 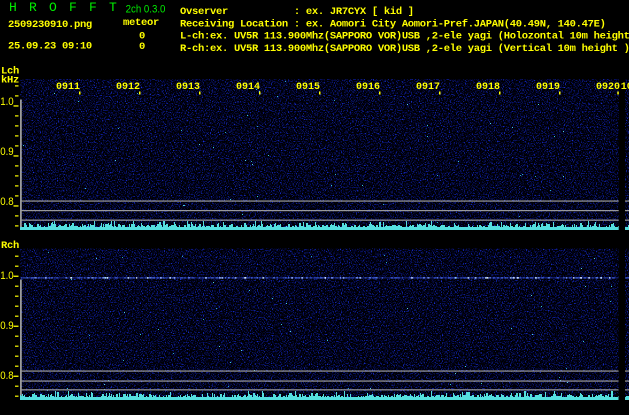 What do you see at coordinates (128, 87) in the screenshot?
I see `svg-text: 0912` at bounding box center [128, 87].